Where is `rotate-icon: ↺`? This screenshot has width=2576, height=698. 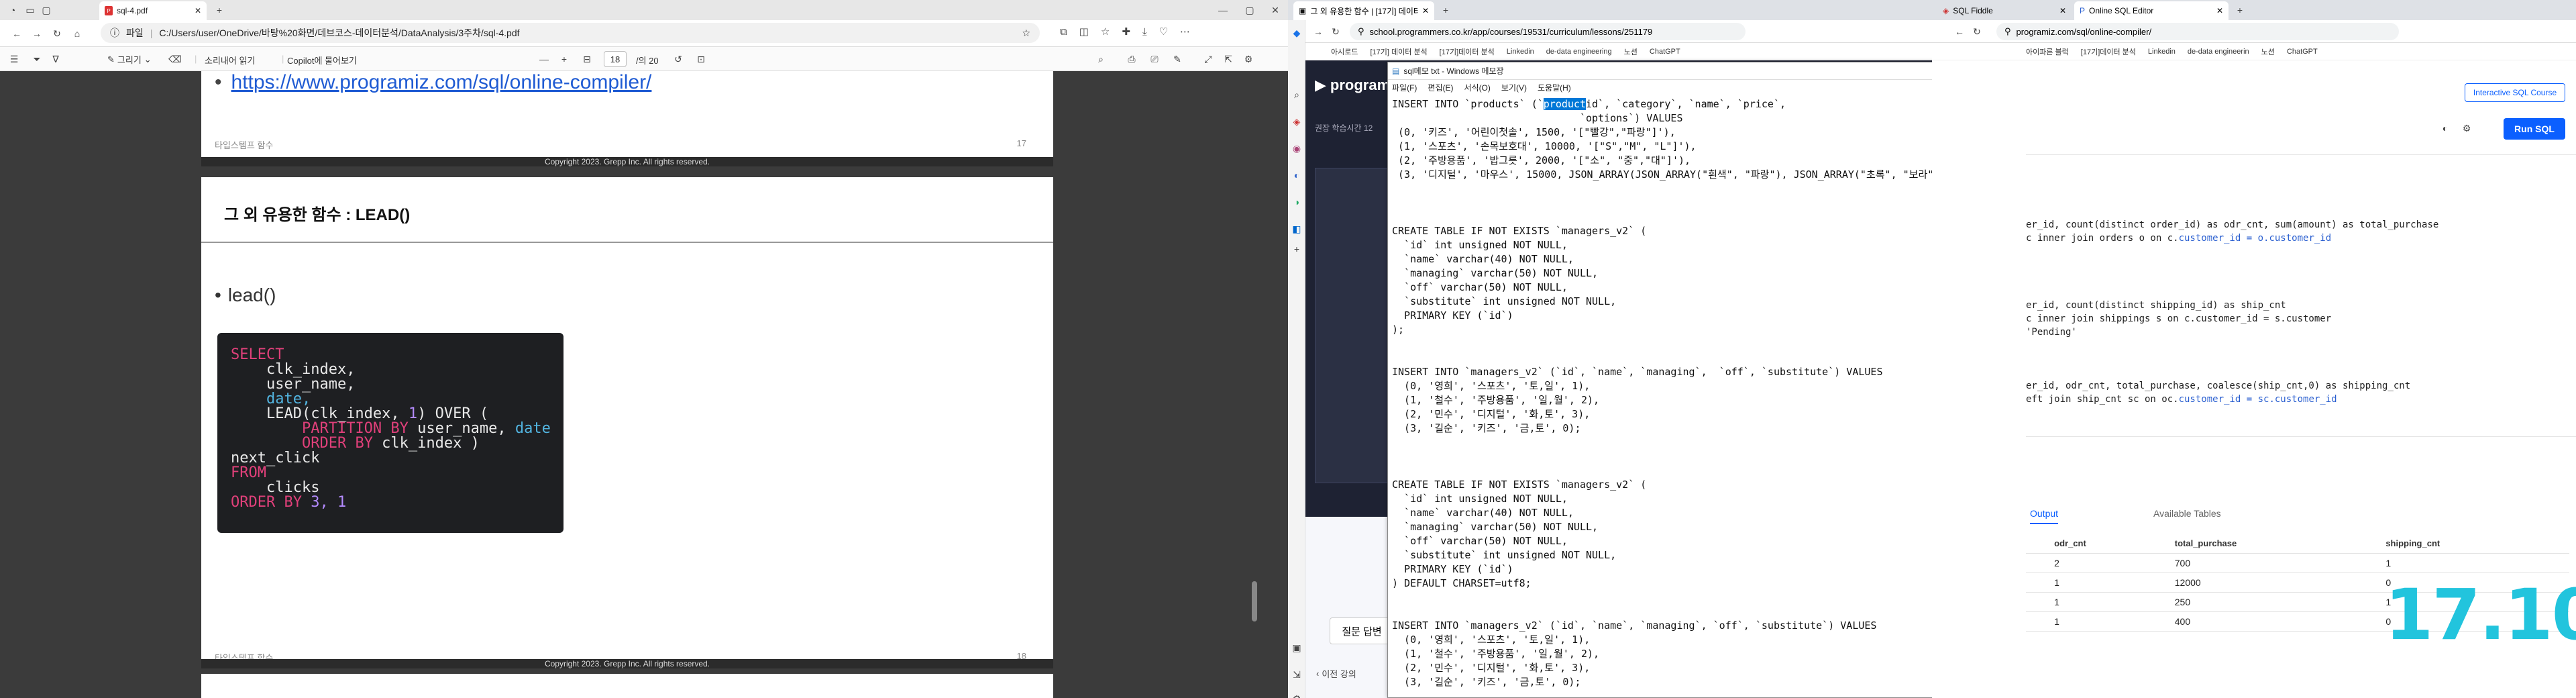 rotate-icon: ↺ is located at coordinates (678, 59).